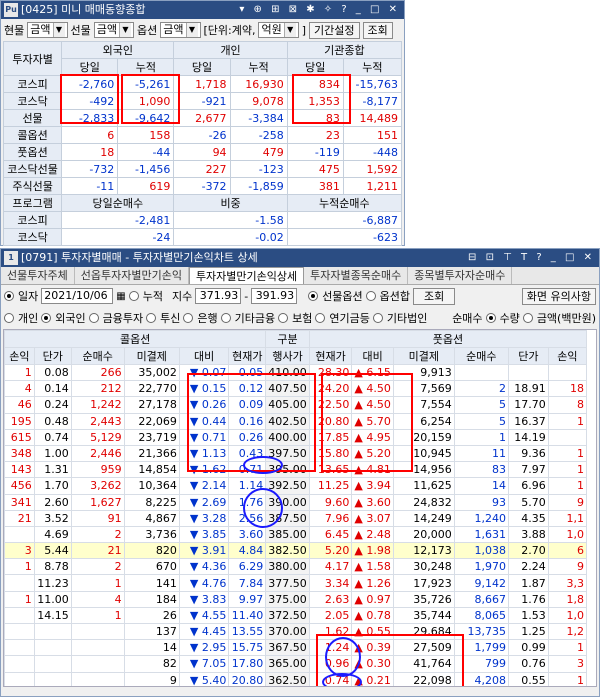  I want to click on qty-radio, so click(490, 318).